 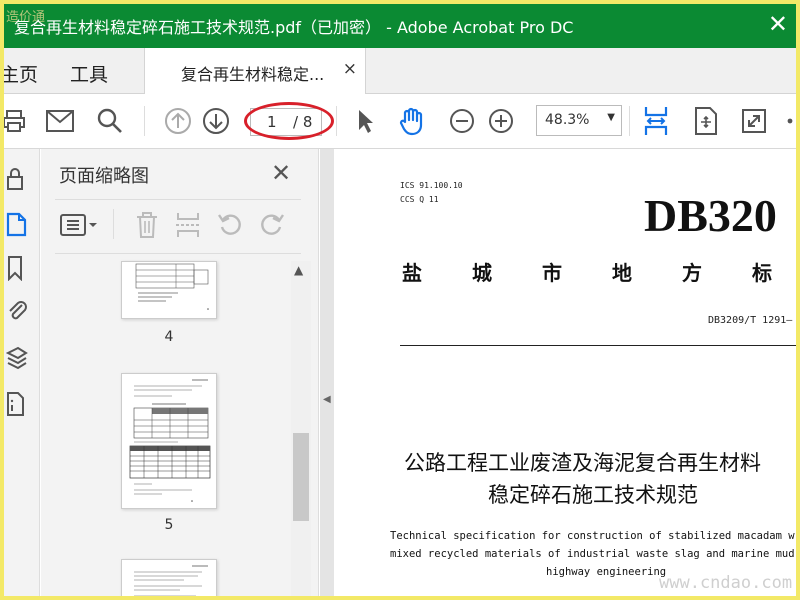 I want to click on extract-pages-icon, so click(x=188, y=225).